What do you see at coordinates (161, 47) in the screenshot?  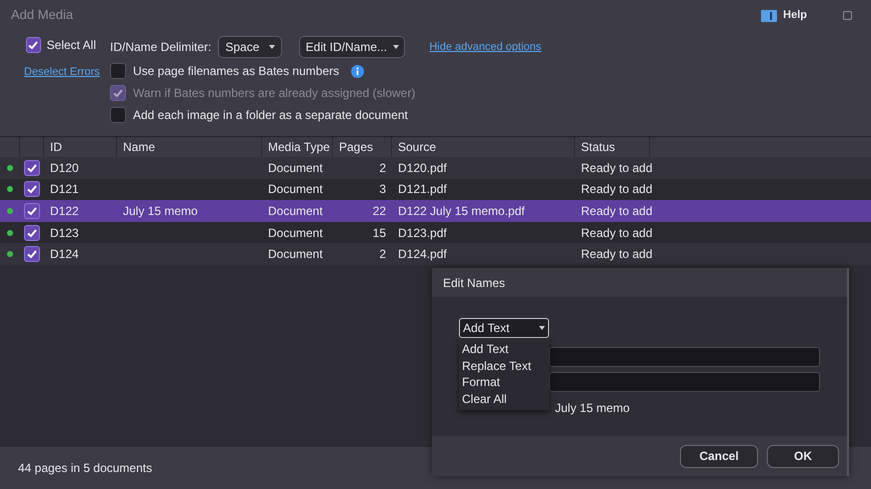 I see `delimiter-label: ID/Name Delimiter:` at bounding box center [161, 47].